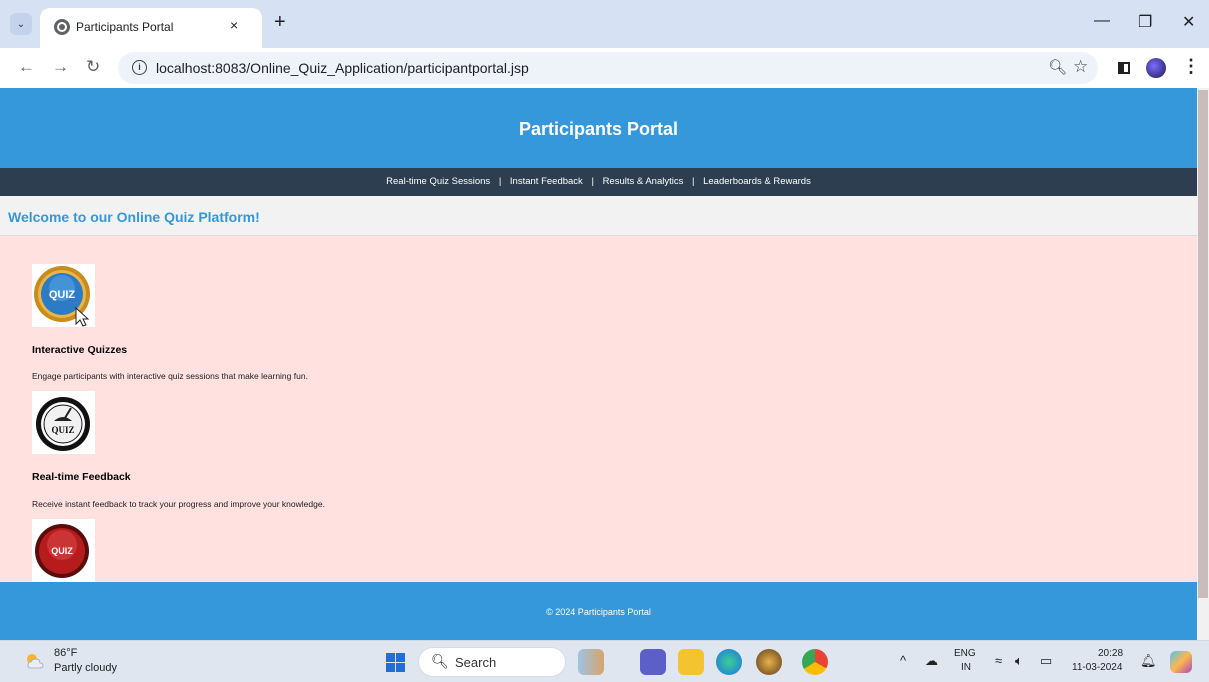 This screenshot has height=682, width=1209. I want to click on active-tab: Participants Portal ×, so click(151, 28).